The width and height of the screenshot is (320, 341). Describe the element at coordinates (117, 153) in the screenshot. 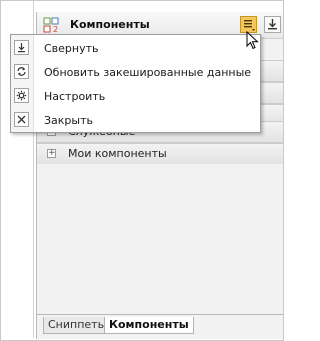

I see `section-label: Мои компоненты` at that location.